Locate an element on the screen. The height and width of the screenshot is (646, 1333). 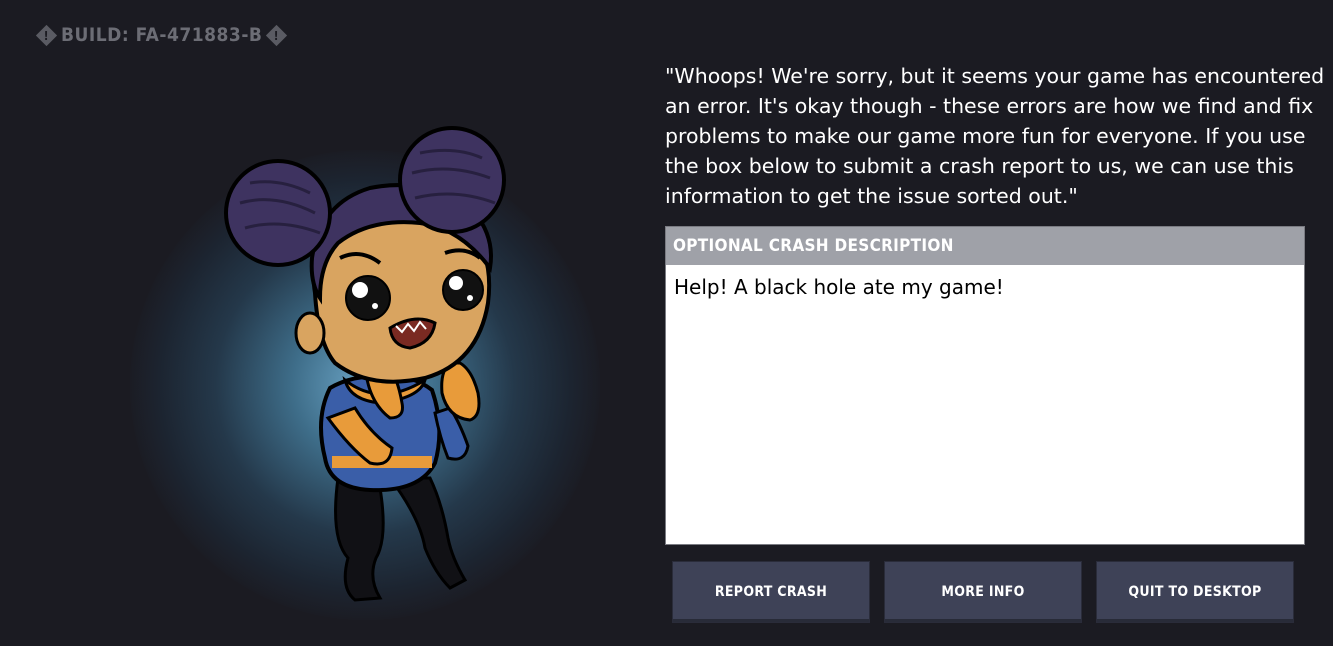
report-crash-button: REPORT CRASH is located at coordinates (771, 592).